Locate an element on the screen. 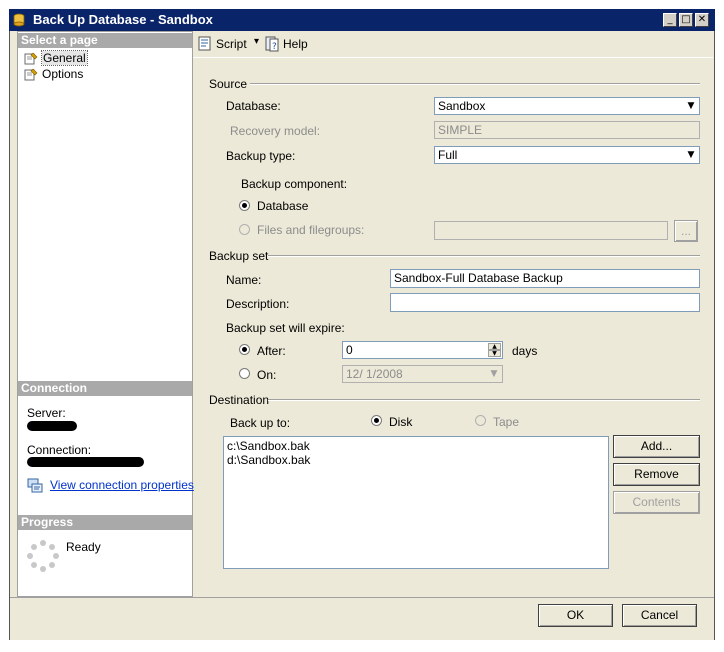 The height and width of the screenshot is (652, 724). backup-name-input: Sandbox-Full Database Backup is located at coordinates (545, 278).